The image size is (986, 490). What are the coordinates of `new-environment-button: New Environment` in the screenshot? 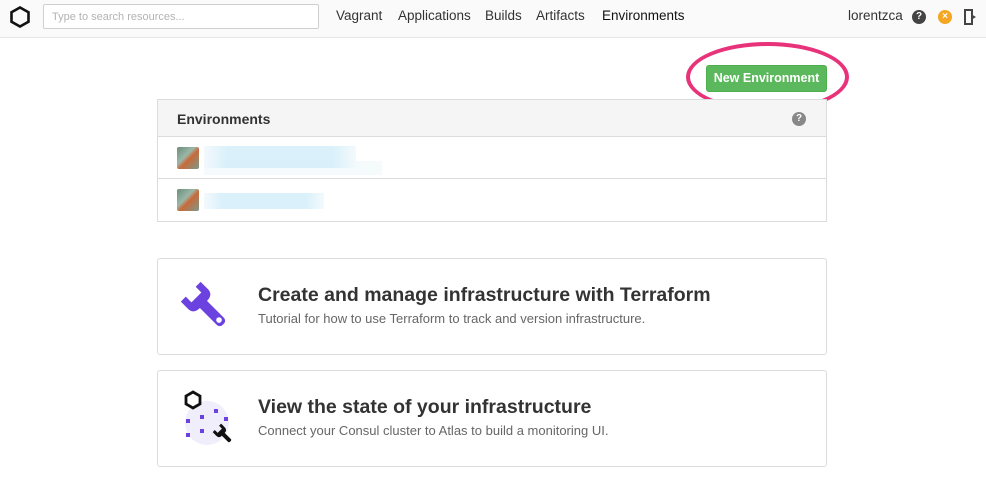 It's located at (766, 78).